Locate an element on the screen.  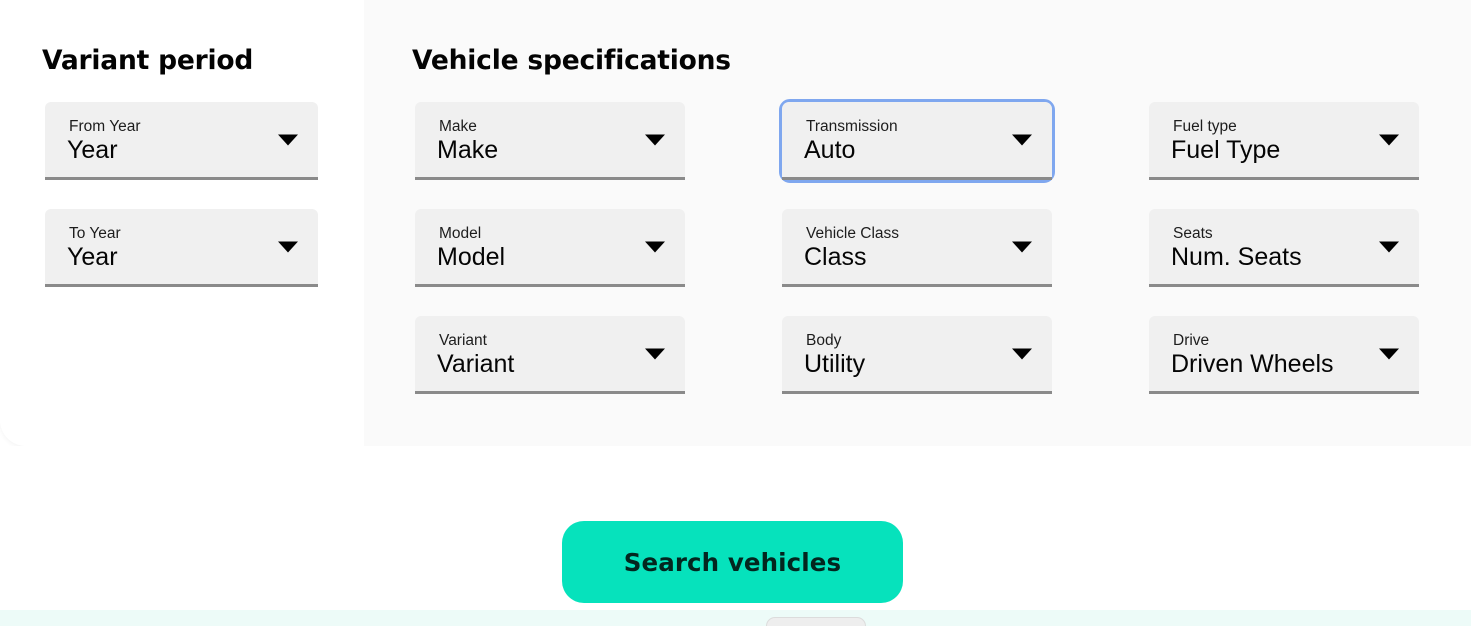
select-field-surface-seats: Seats Num. Seats is located at coordinates (1284, 248).